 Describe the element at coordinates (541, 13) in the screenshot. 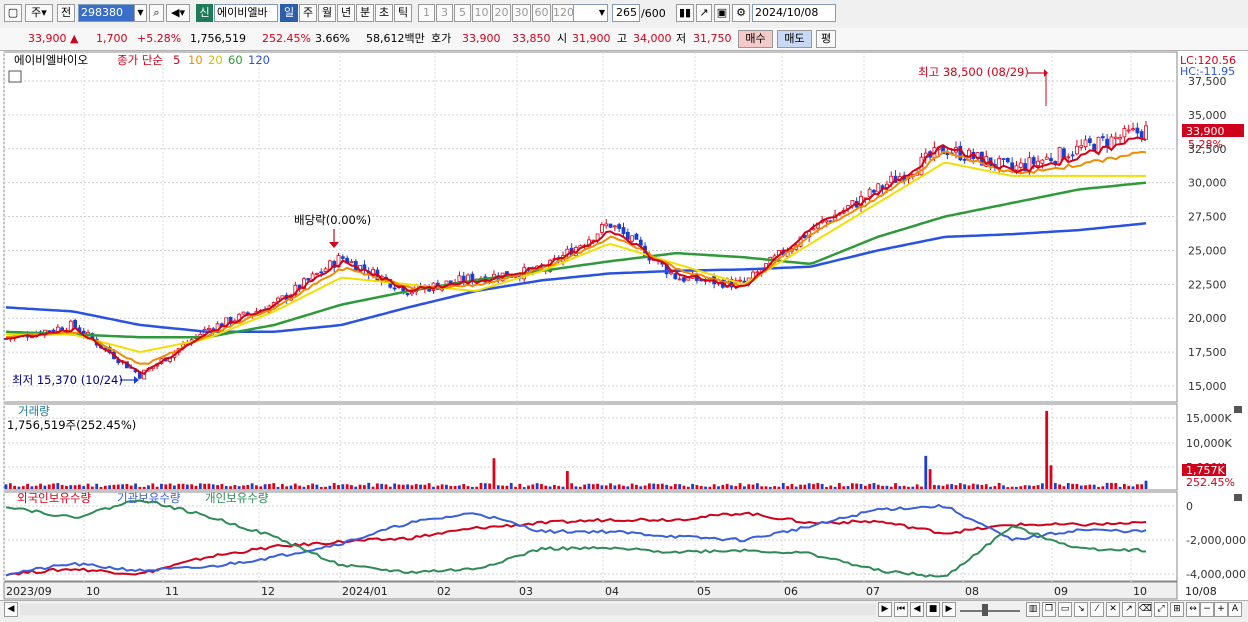

I see `interval-60: 60` at that location.